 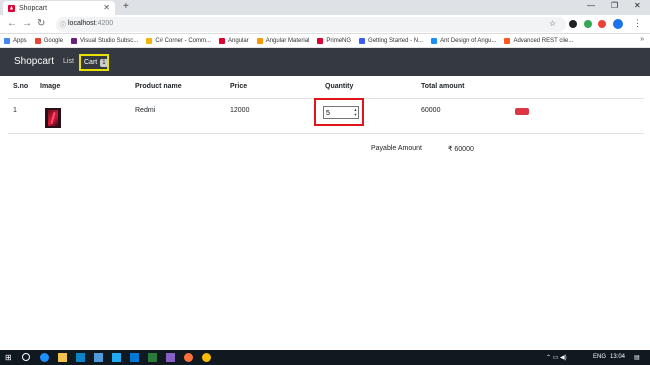 I want to click on angular-favicon-icon, so click(x=11, y=8).